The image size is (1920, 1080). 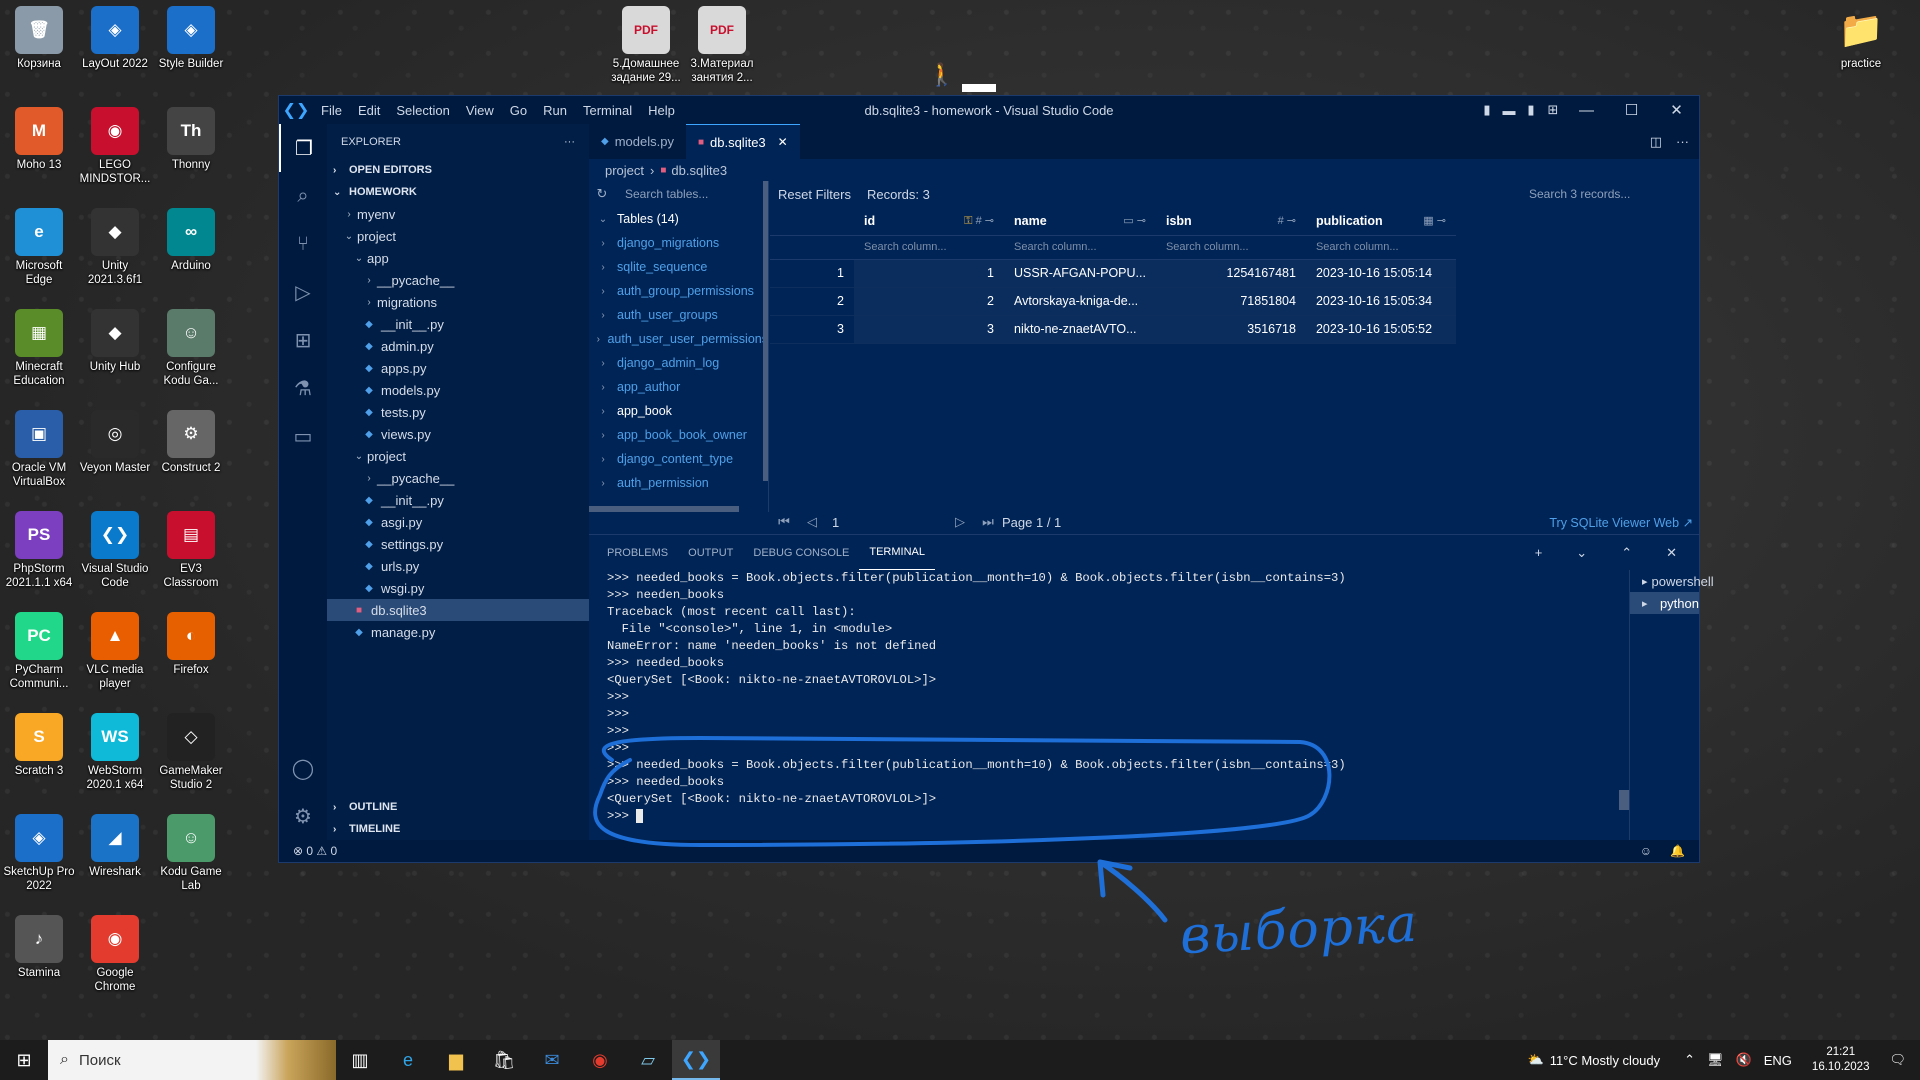 I want to click on notepad-taskbar-icon: ▱, so click(x=648, y=1060).